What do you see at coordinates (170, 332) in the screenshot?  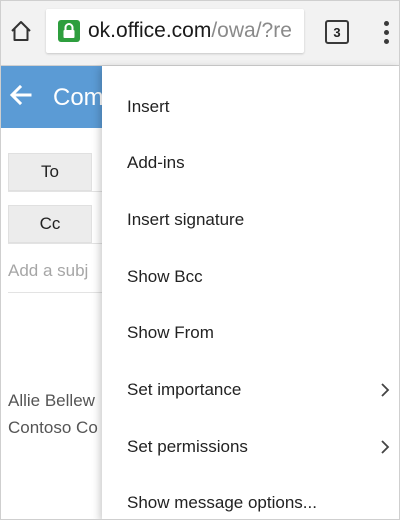 I see `menu-item-label: Show From` at bounding box center [170, 332].